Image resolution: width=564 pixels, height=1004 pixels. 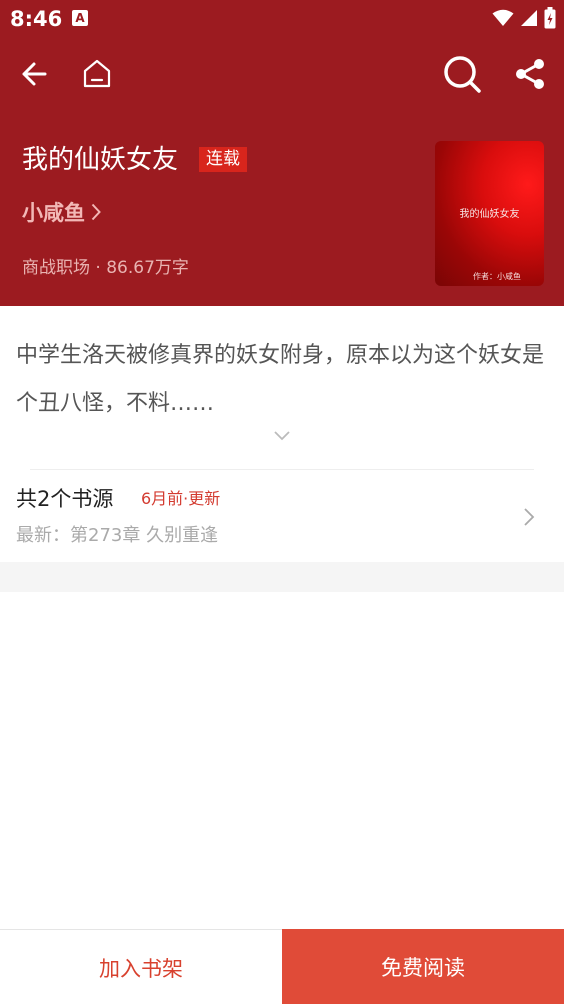 I want to click on add-to-shelf-button: 加入书架, so click(x=141, y=967).